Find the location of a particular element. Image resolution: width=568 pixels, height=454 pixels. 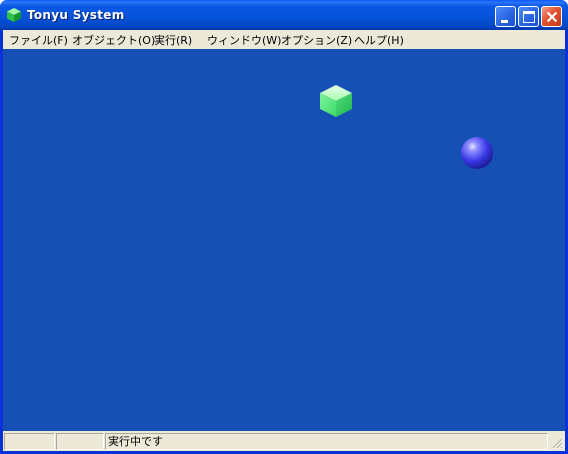

minimize-button is located at coordinates (505, 16).